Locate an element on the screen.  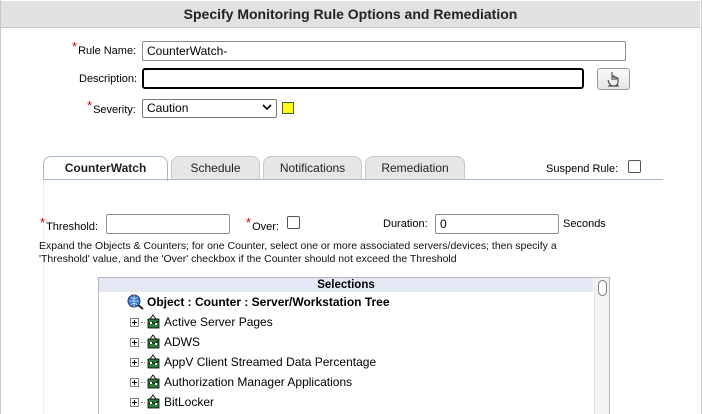
threshold-label-group: *Threshold: is located at coordinates (69, 224).